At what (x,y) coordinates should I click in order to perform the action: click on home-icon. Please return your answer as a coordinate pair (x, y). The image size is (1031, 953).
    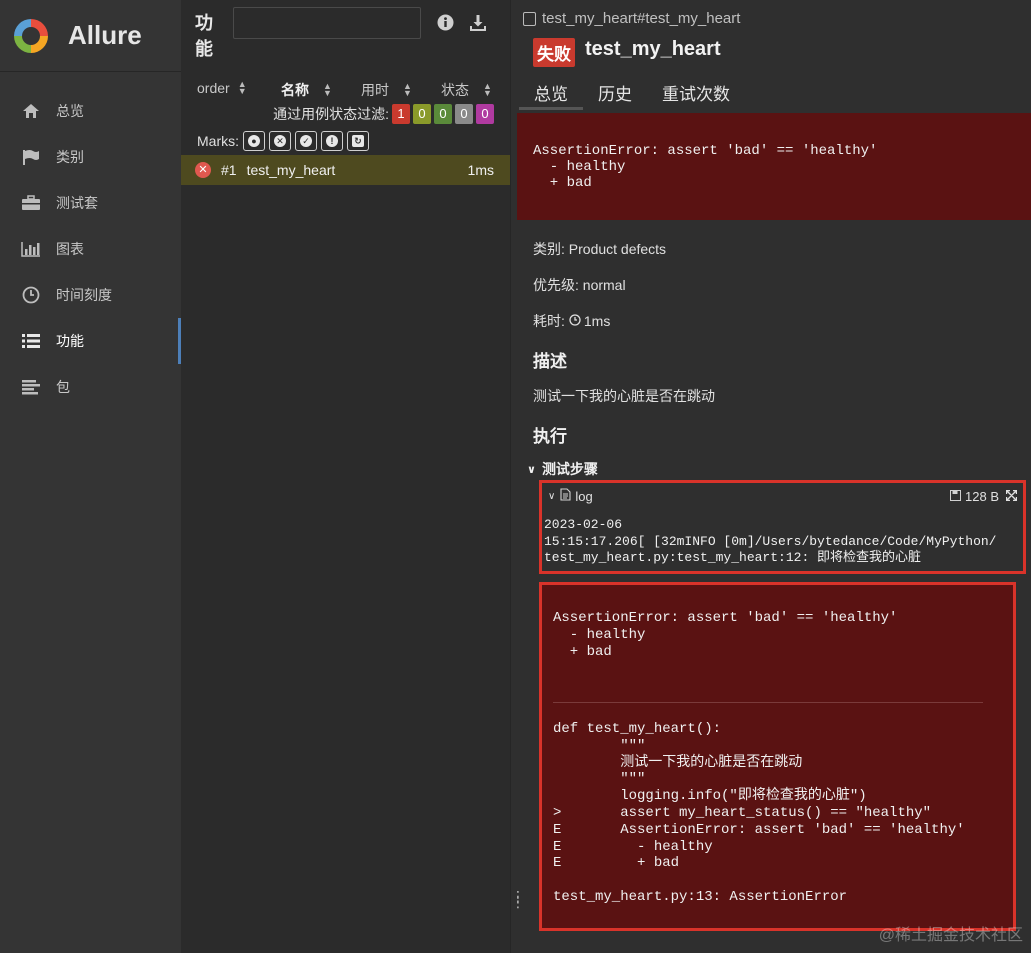
    Looking at the image, I should click on (31, 111).